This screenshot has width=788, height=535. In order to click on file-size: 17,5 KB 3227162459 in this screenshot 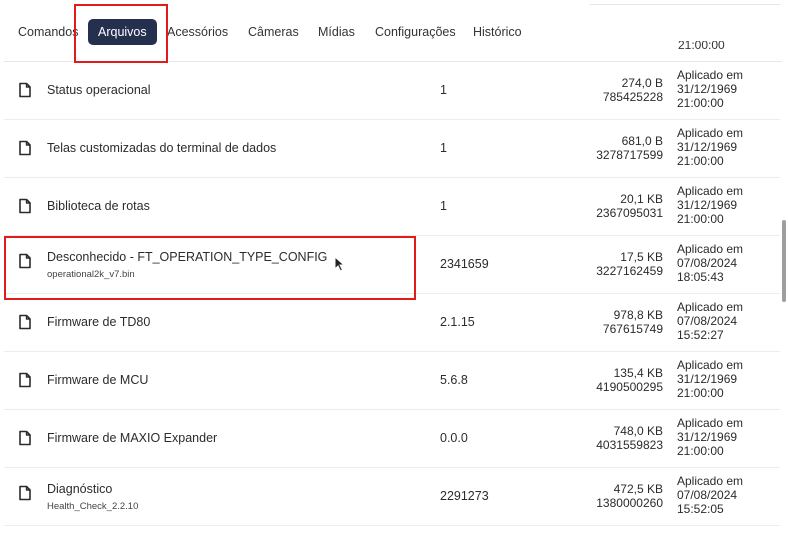, I will do `click(629, 264)`.